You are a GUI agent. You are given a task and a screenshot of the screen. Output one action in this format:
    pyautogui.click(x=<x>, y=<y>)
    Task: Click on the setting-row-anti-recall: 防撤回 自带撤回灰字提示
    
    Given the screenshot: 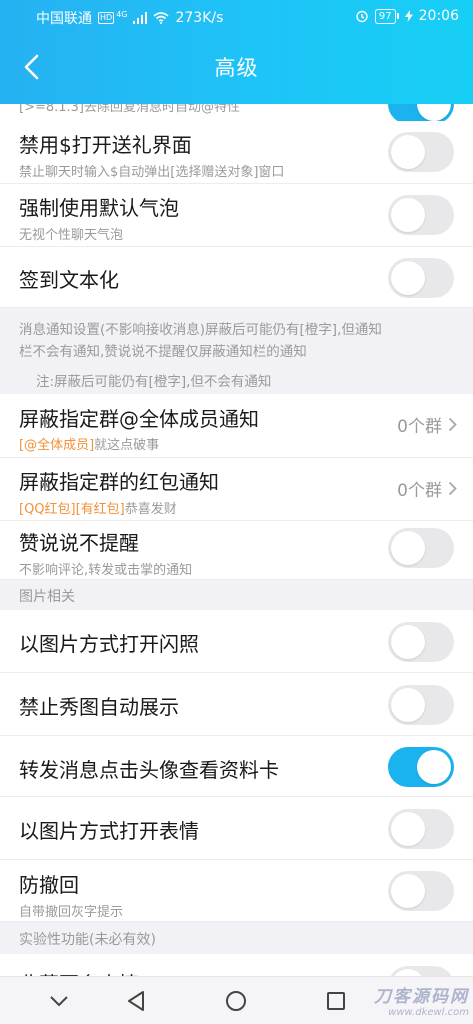 What is the action you would take?
    pyautogui.click(x=236, y=891)
    